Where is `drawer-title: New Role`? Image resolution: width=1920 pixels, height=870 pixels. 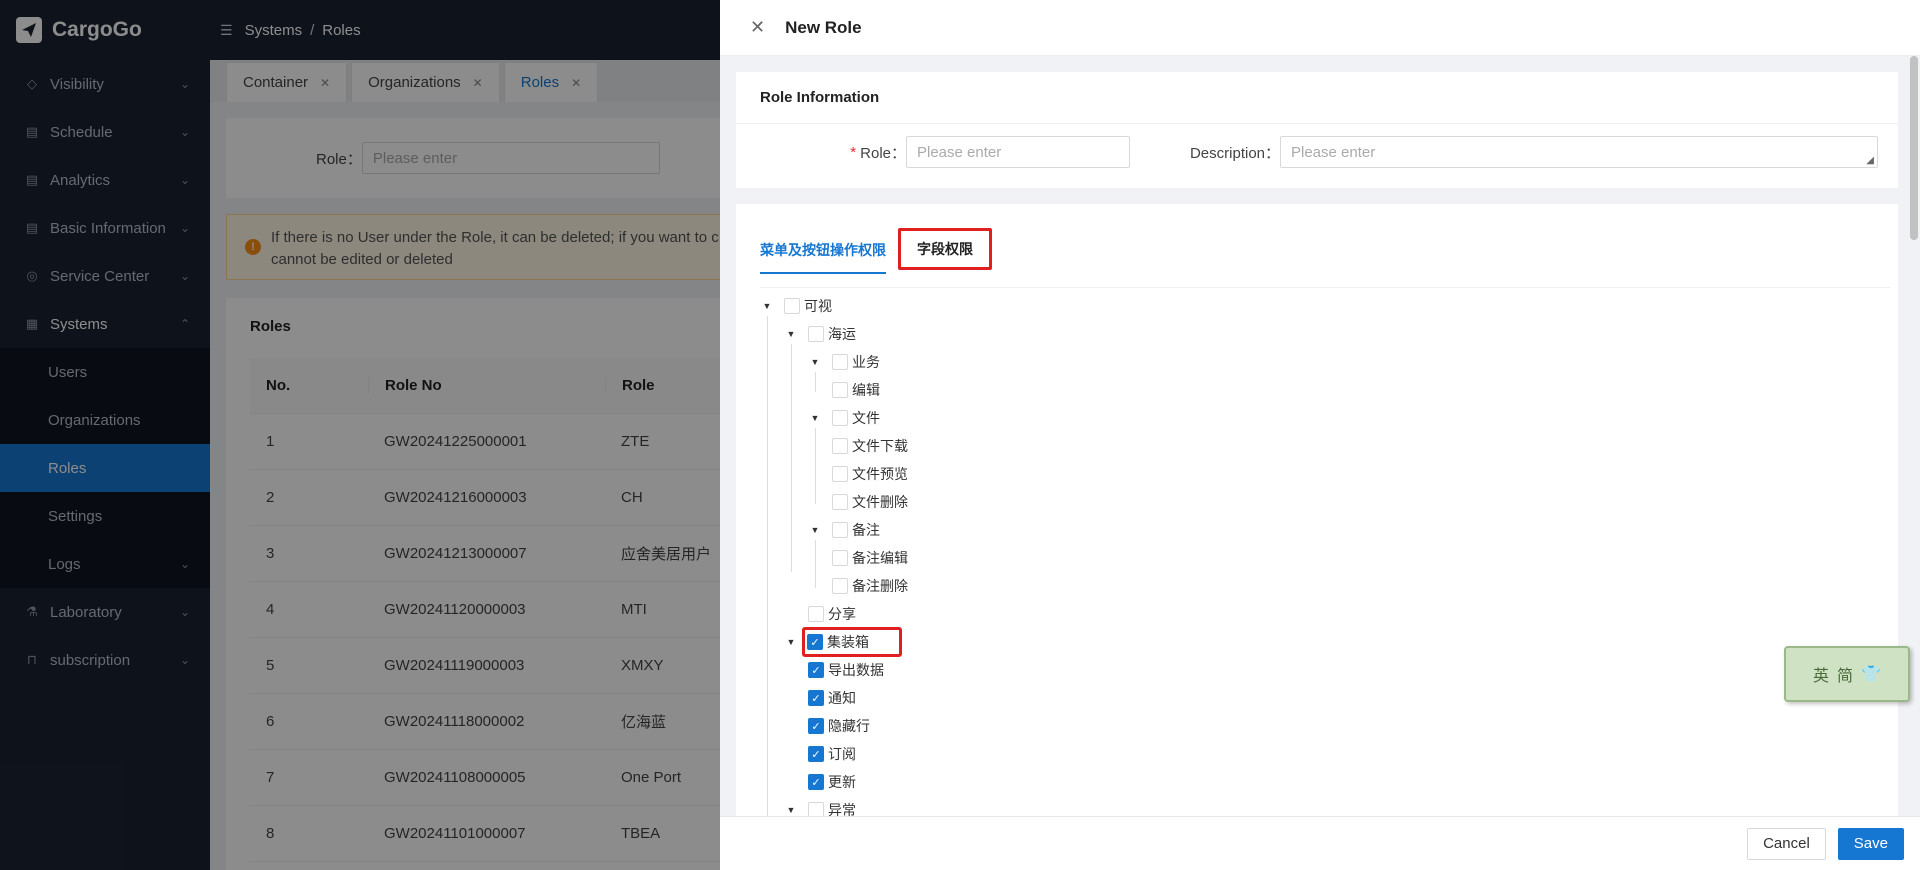 drawer-title: New Role is located at coordinates (823, 27).